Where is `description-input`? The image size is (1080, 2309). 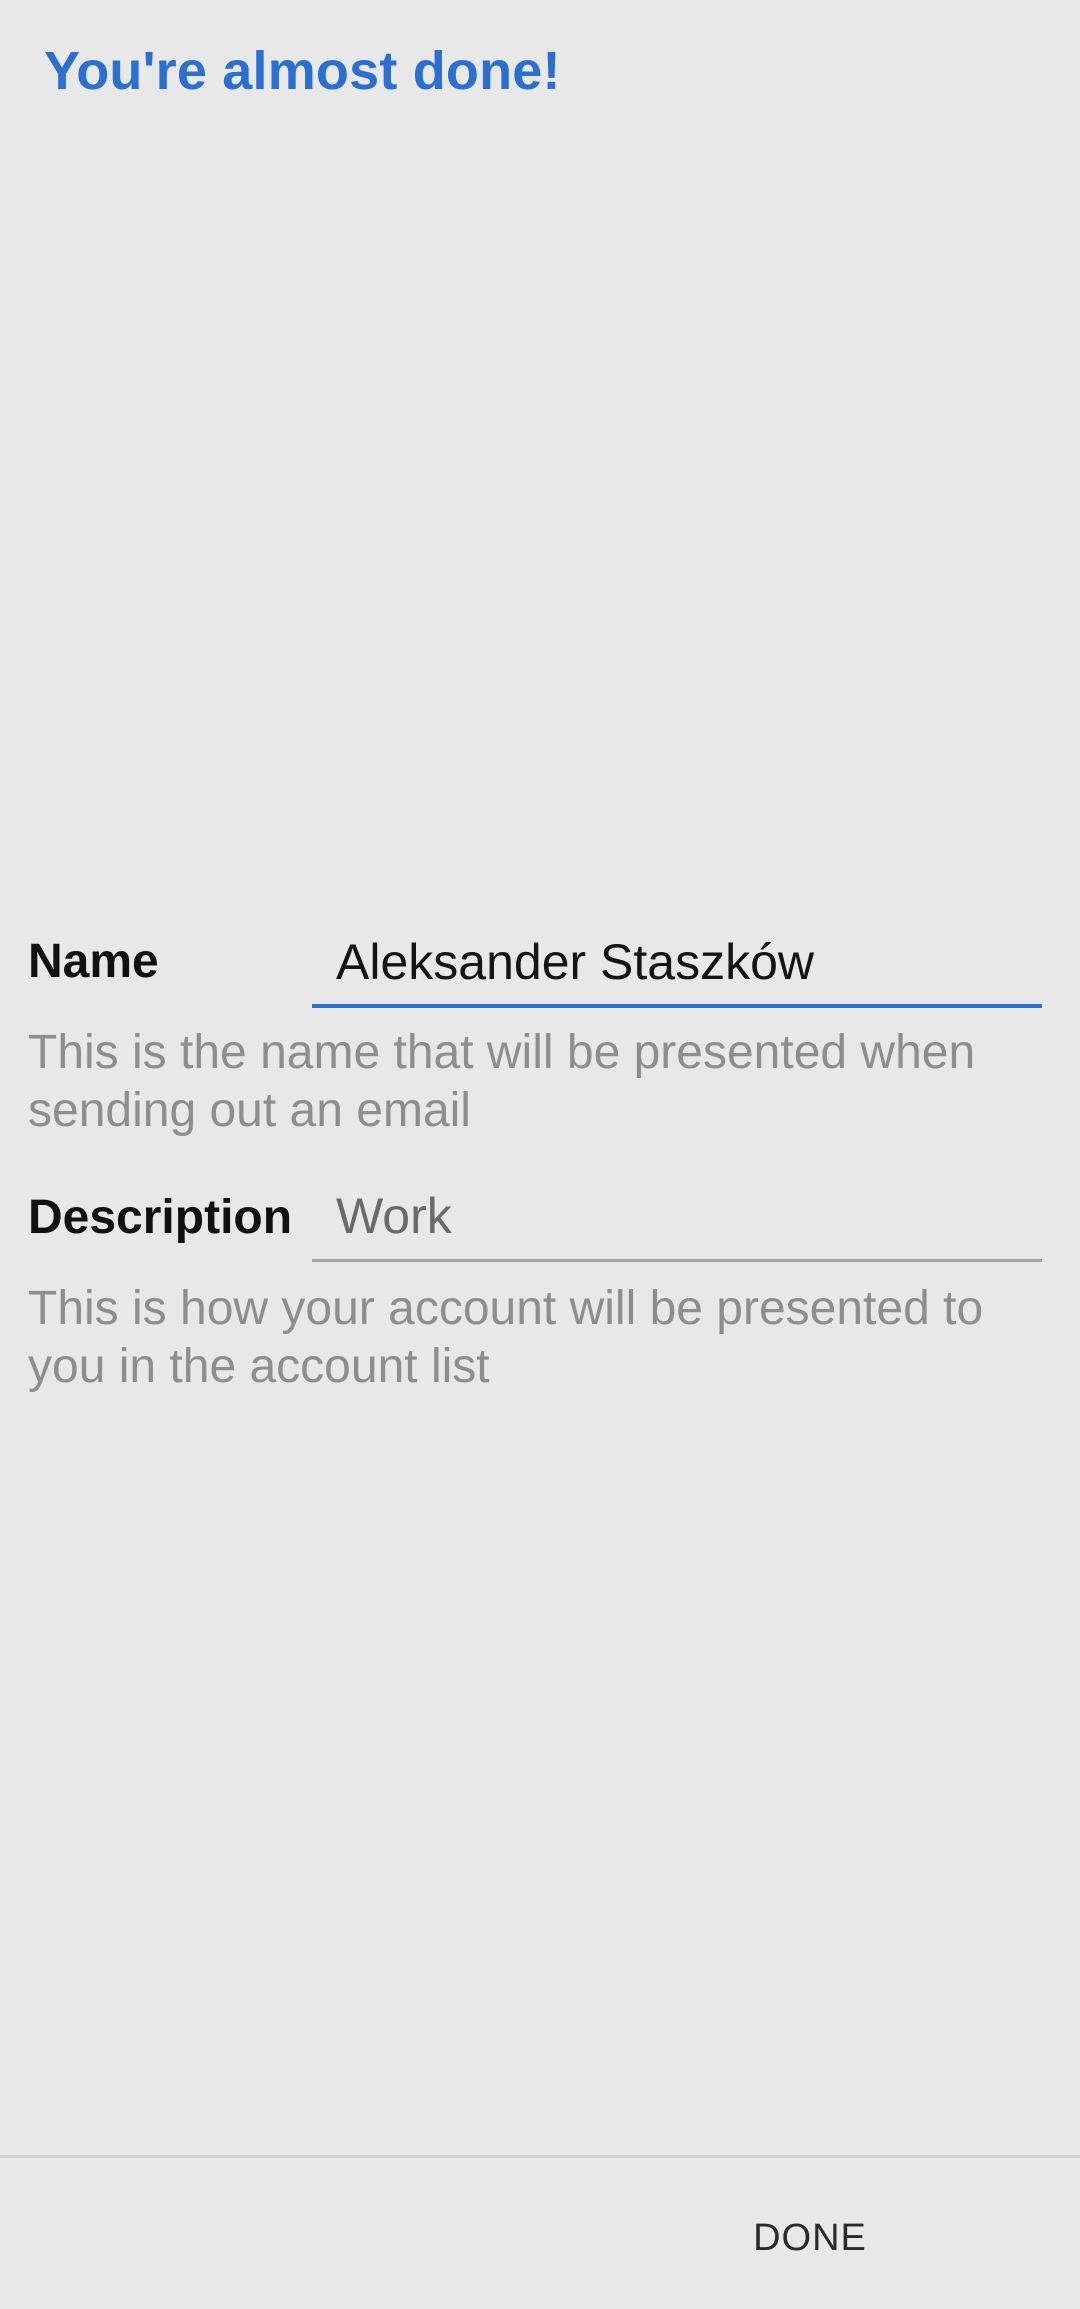
description-input is located at coordinates (677, 1216).